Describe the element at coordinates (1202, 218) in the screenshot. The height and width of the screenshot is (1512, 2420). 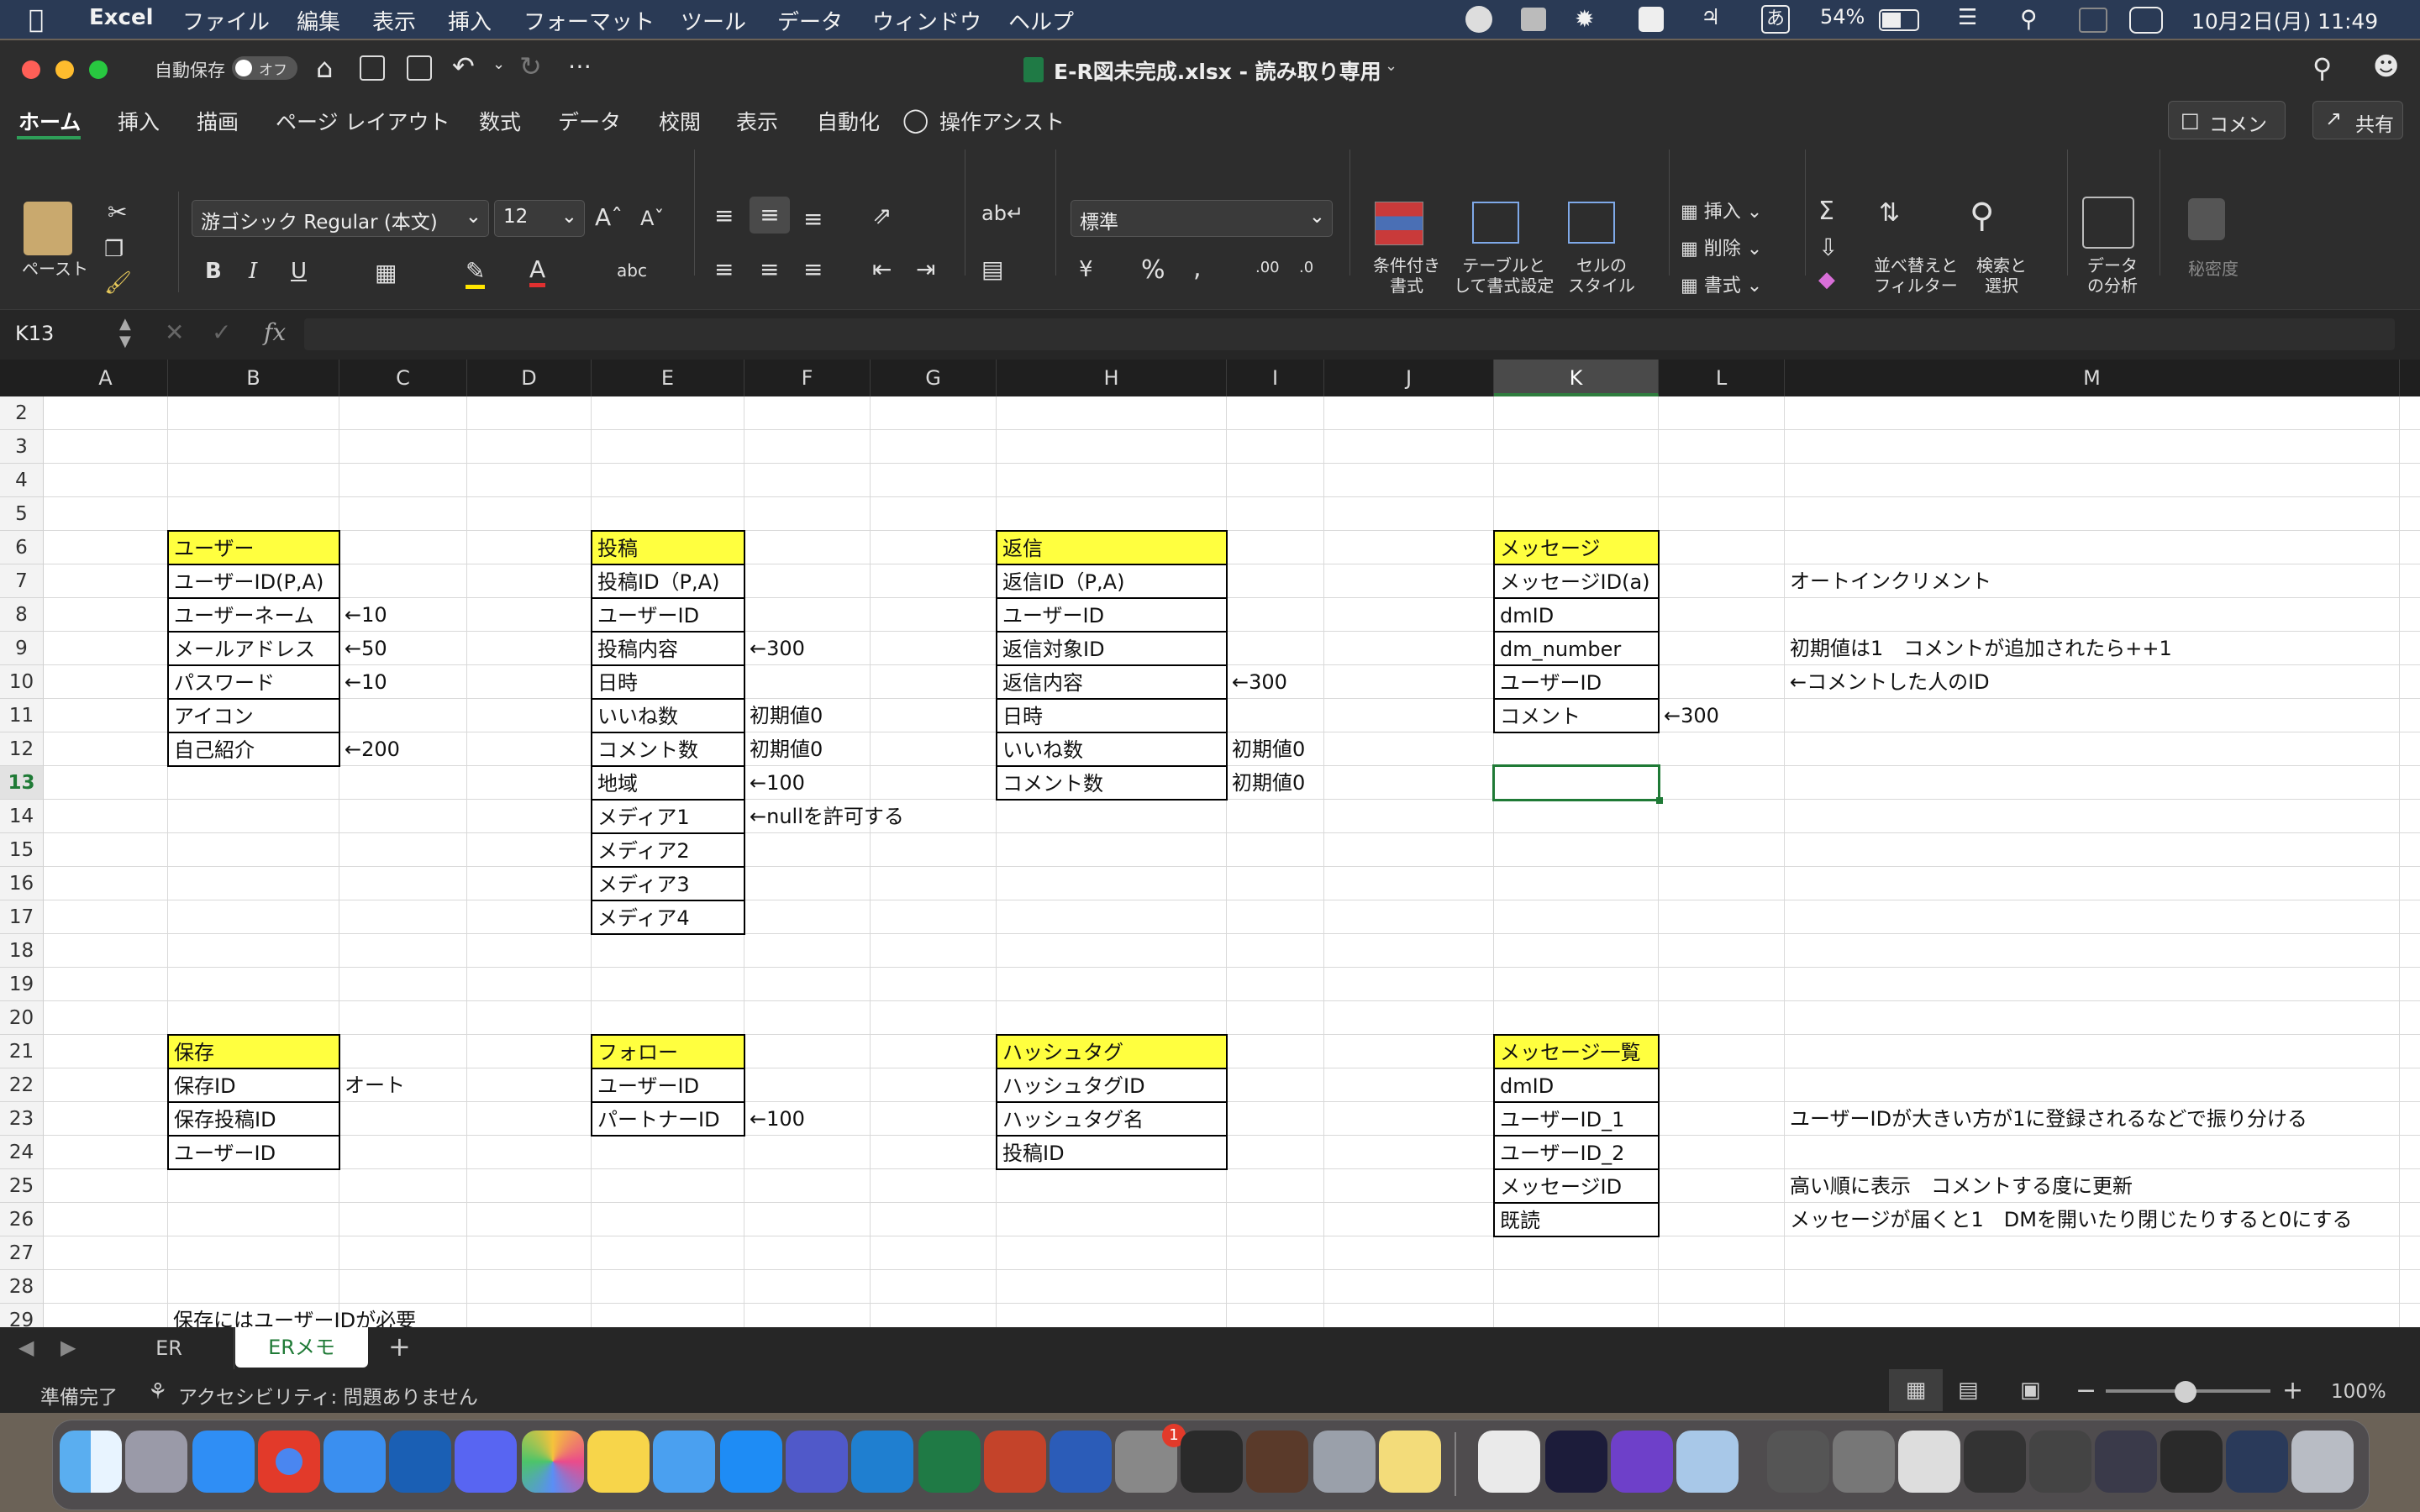
I see `number-format-select: 標準 ⌄` at that location.